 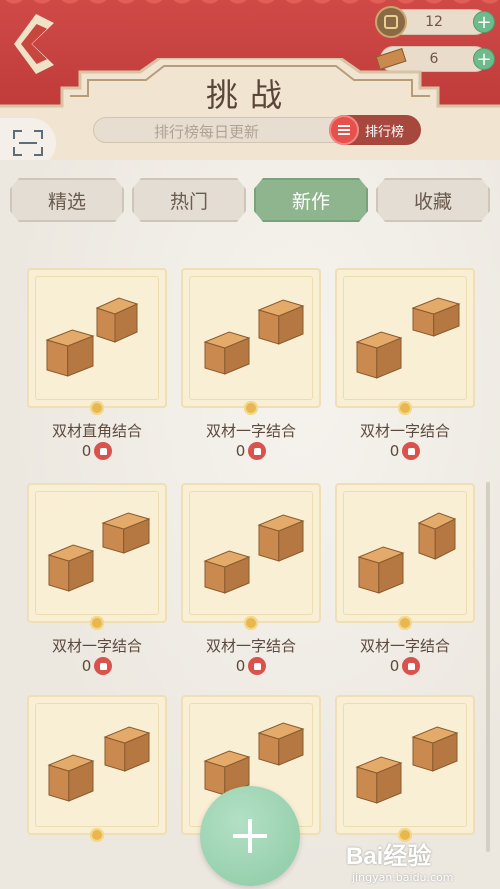 What do you see at coordinates (28, 143) in the screenshot?
I see `scan-icon` at bounding box center [28, 143].